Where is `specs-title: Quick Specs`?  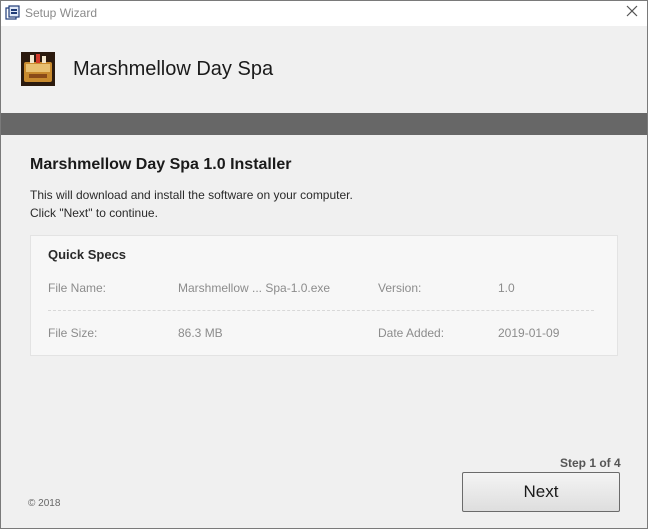
specs-title: Quick Specs is located at coordinates (87, 254).